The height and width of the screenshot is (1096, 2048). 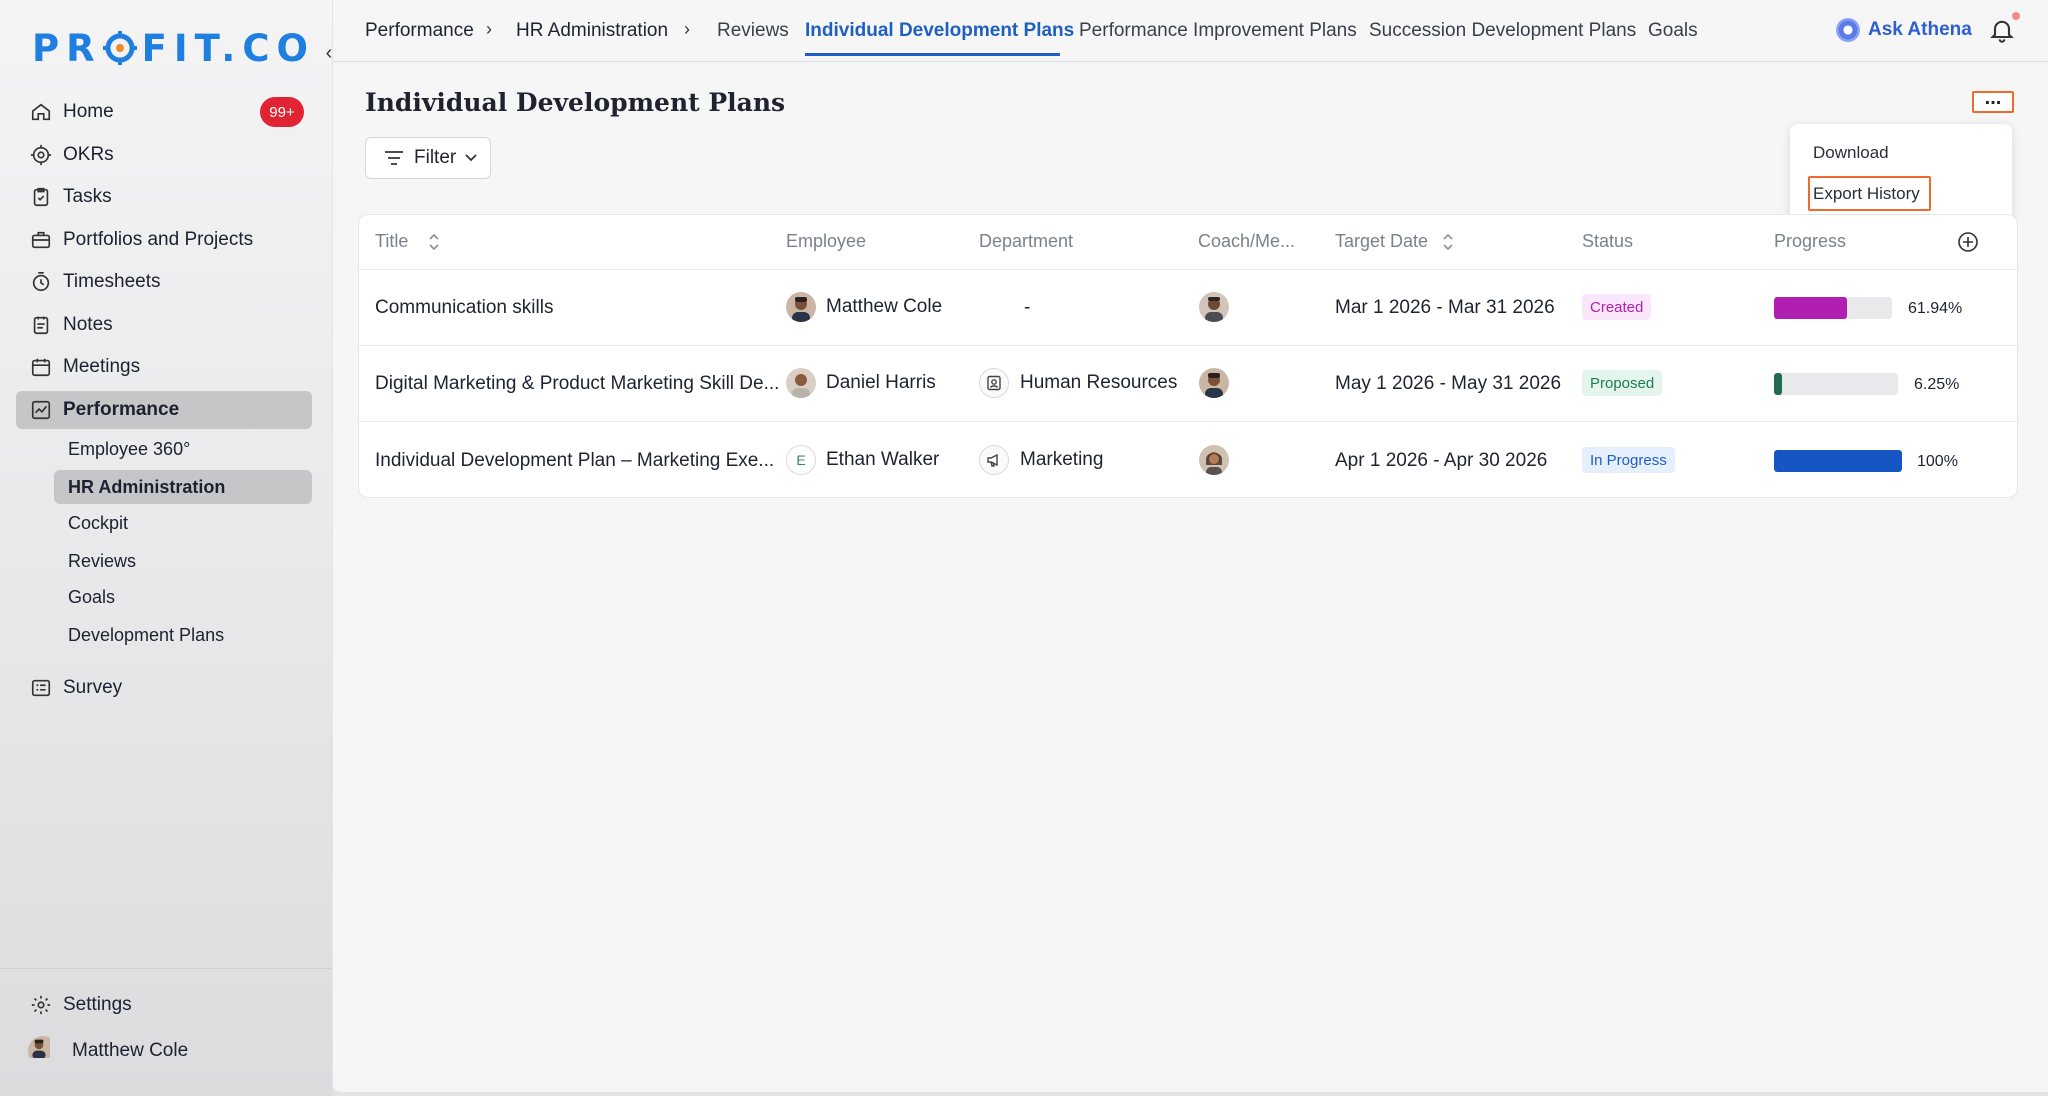 I want to click on status-badge: Created, so click(x=1617, y=307).